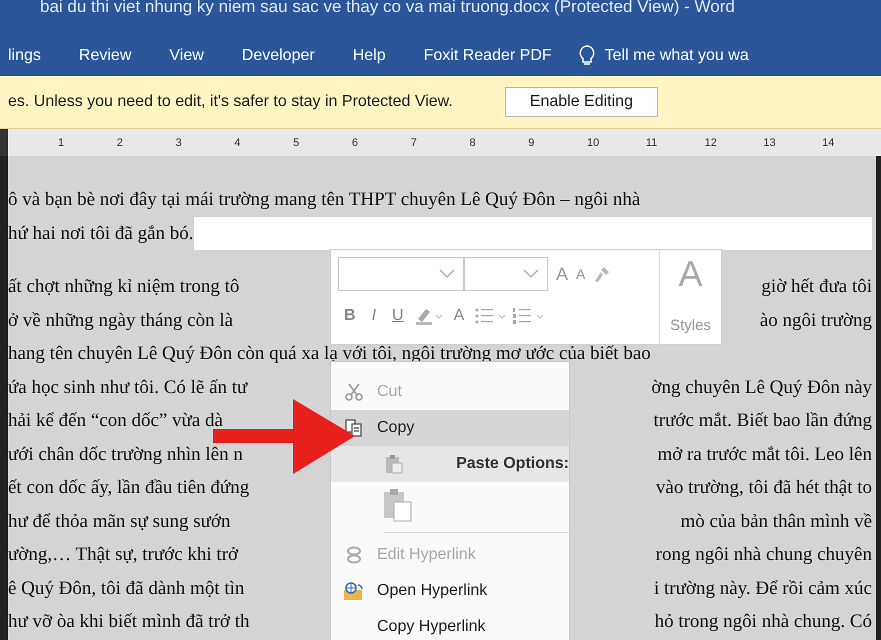 This screenshot has height=640, width=881. I want to click on menu-item: Copy Hyperlink, so click(450, 624).